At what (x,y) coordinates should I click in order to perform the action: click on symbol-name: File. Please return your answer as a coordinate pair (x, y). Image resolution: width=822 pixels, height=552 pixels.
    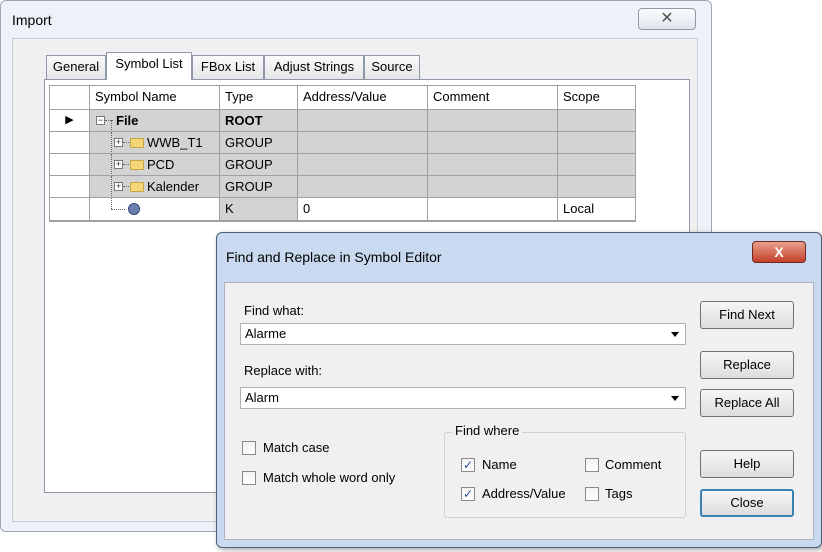
    Looking at the image, I should click on (127, 120).